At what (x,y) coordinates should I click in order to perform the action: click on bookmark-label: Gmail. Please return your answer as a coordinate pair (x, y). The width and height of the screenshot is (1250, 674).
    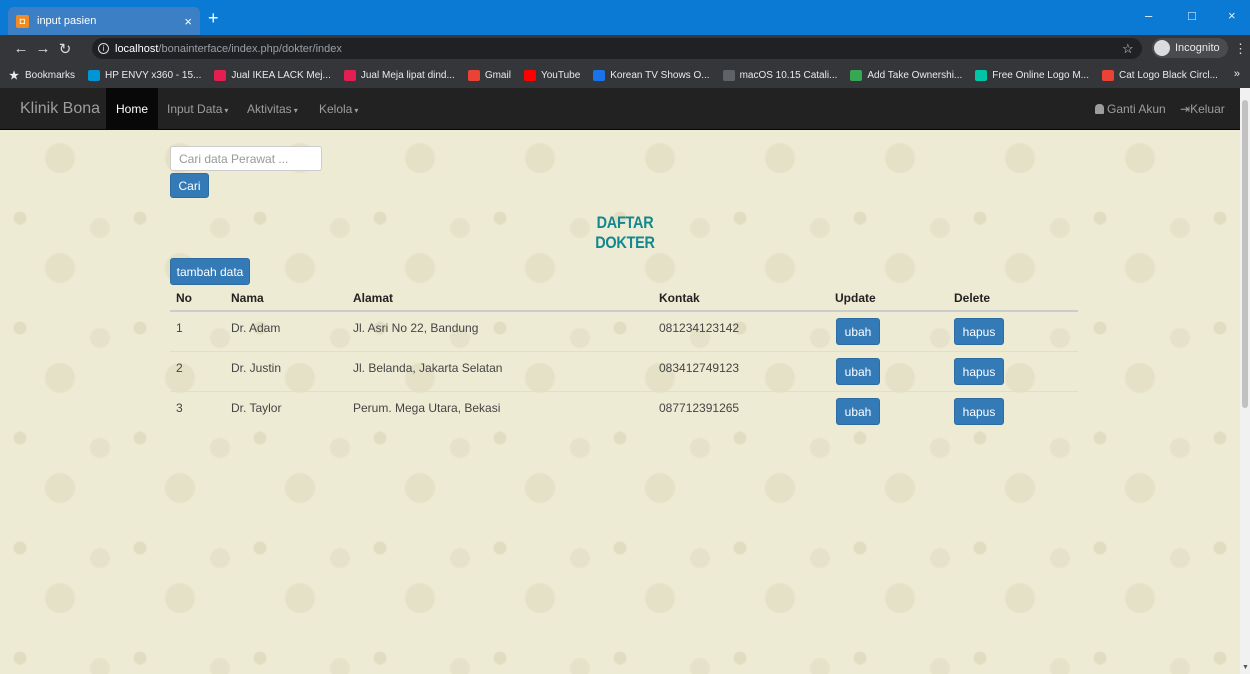
    Looking at the image, I should click on (497, 75).